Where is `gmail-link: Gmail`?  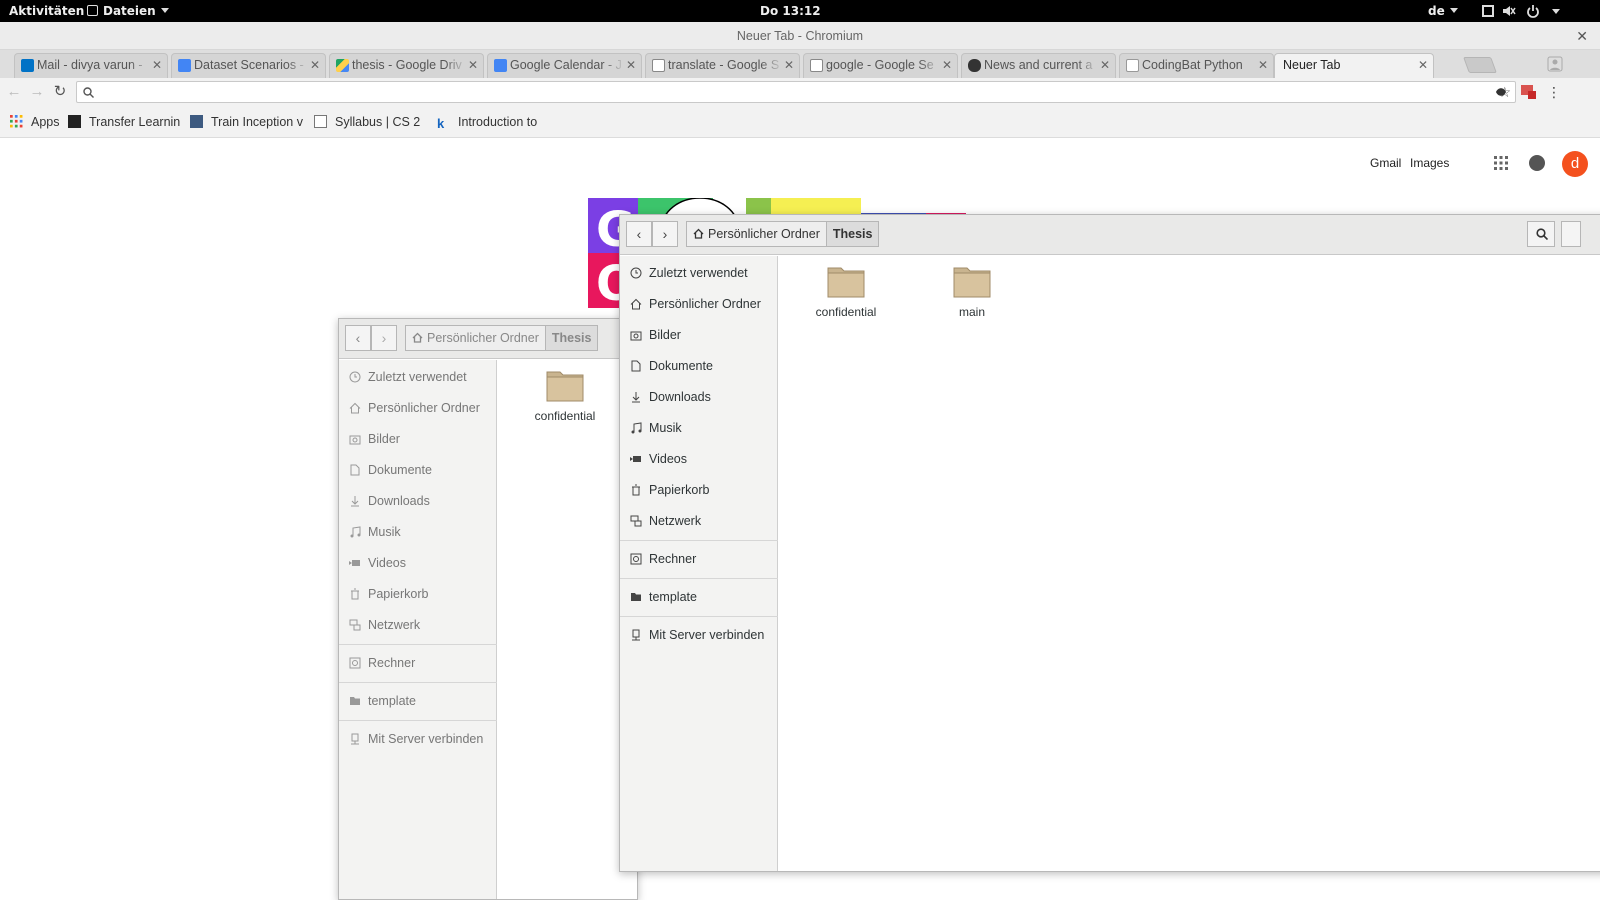 gmail-link: Gmail is located at coordinates (1385, 163).